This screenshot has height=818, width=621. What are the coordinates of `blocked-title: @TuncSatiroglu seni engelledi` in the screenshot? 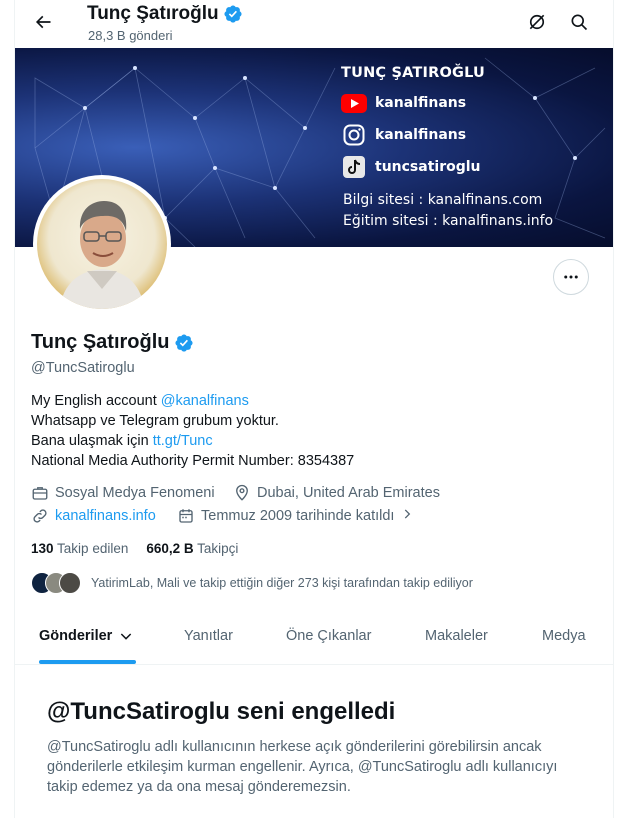 It's located at (221, 711).